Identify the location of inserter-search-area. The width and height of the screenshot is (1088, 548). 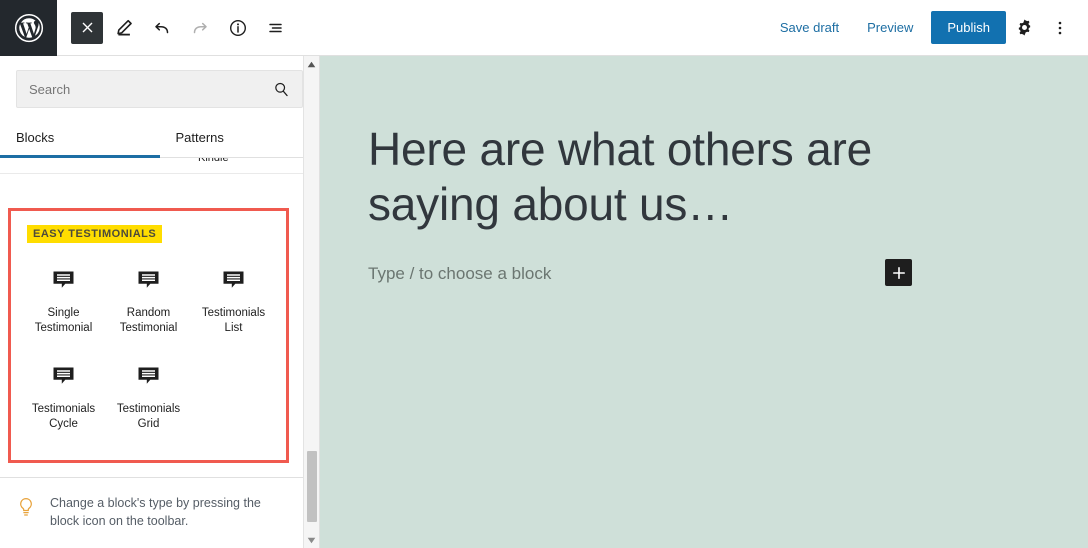
(159, 87).